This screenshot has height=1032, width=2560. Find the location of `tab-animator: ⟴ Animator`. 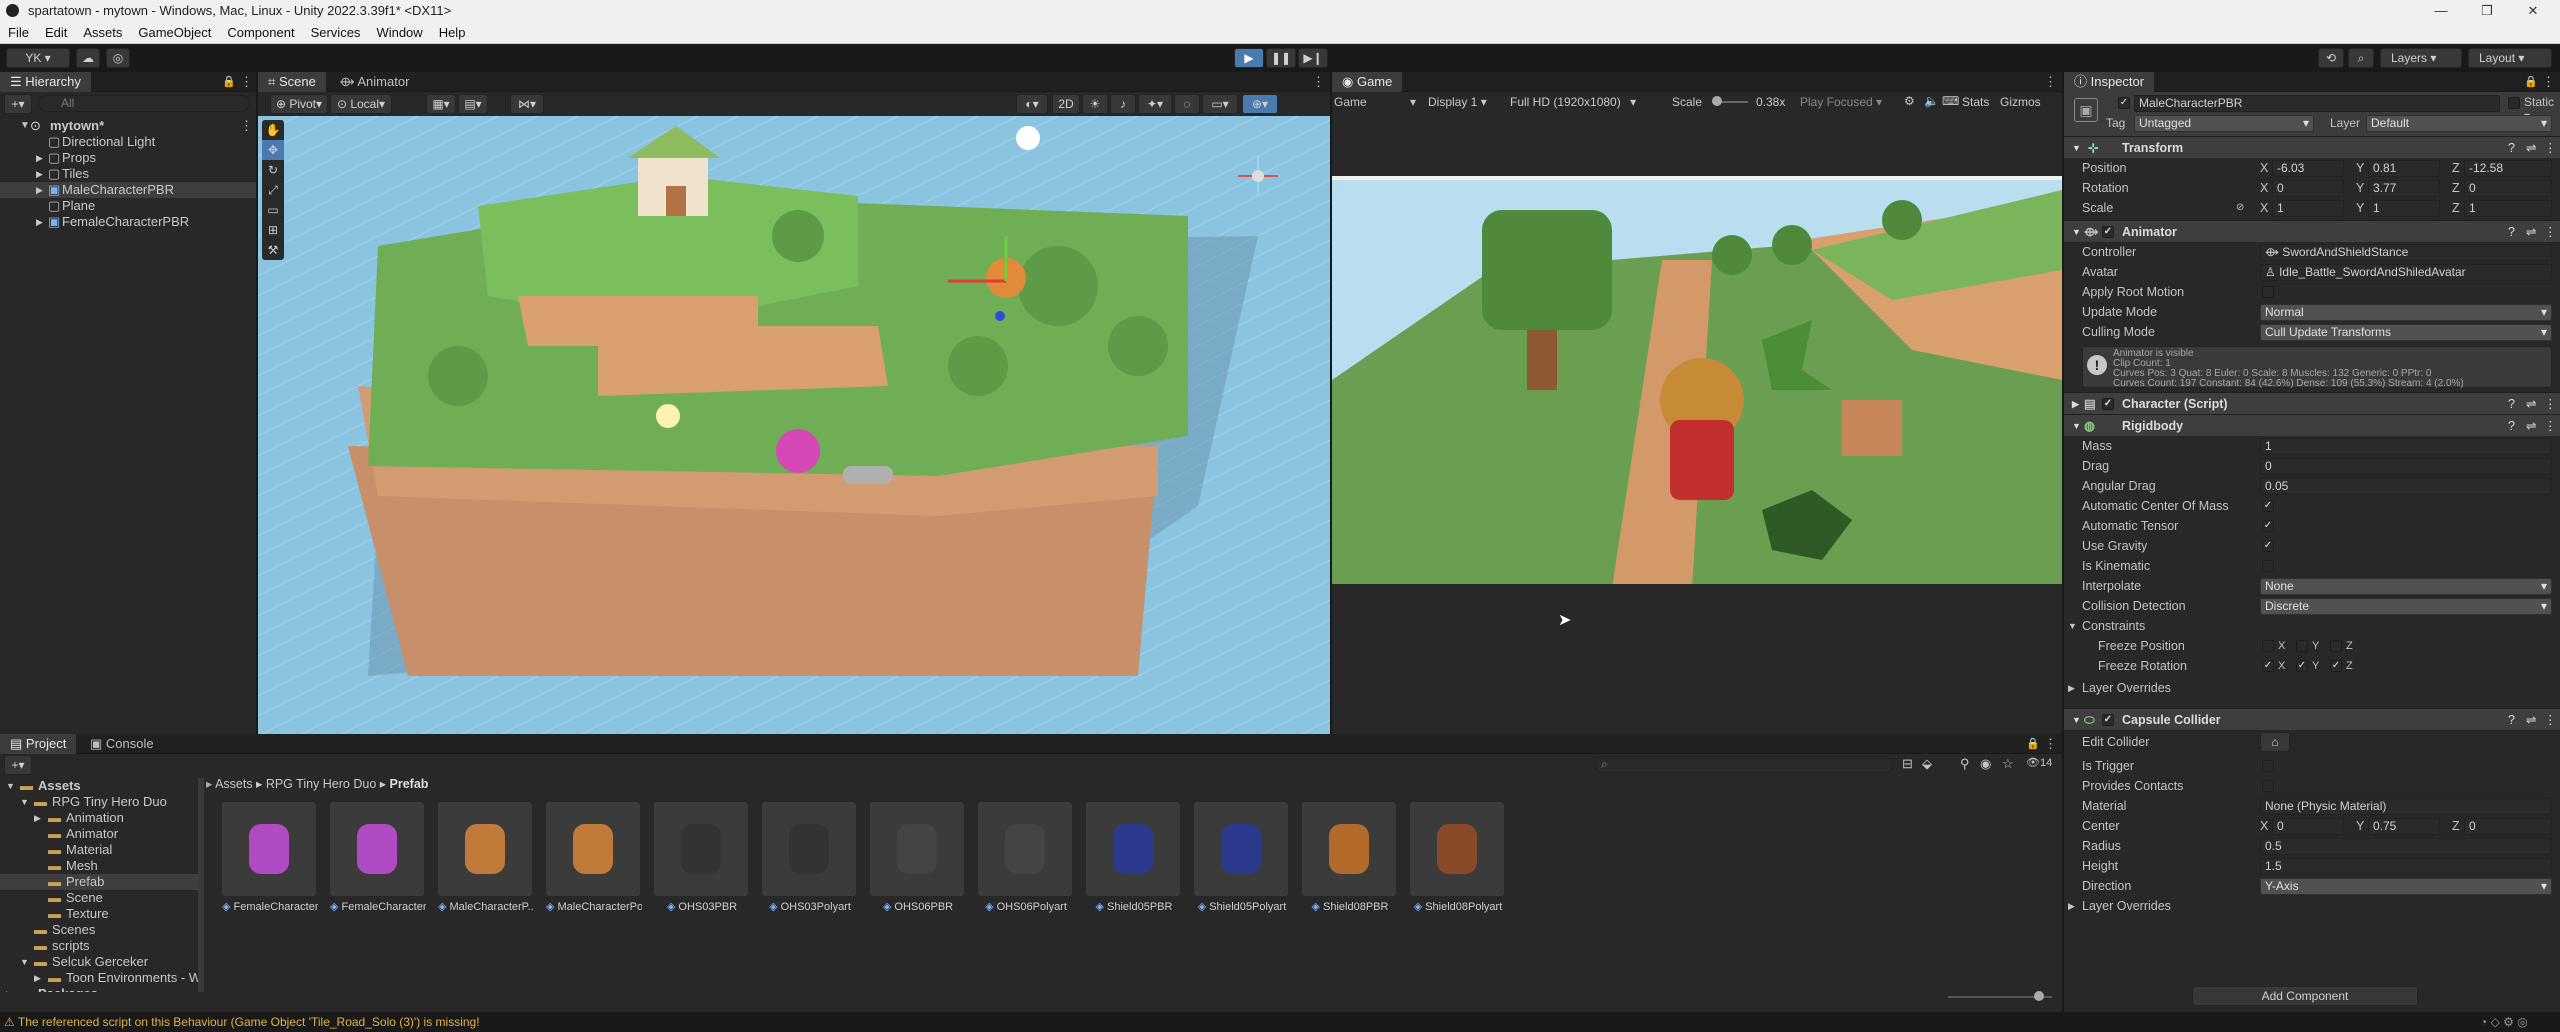

tab-animator: ⟴ Animator is located at coordinates (374, 82).